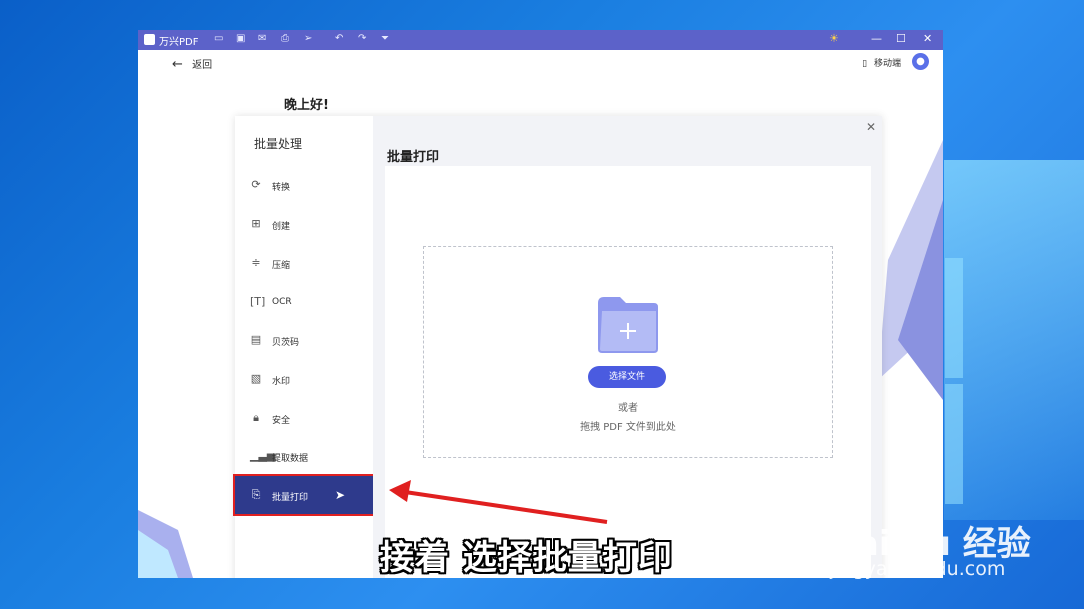 This screenshot has height=609, width=1084. What do you see at coordinates (304, 224) in the screenshot?
I see `sidebar-item-create: ⊞ 创建` at bounding box center [304, 224].